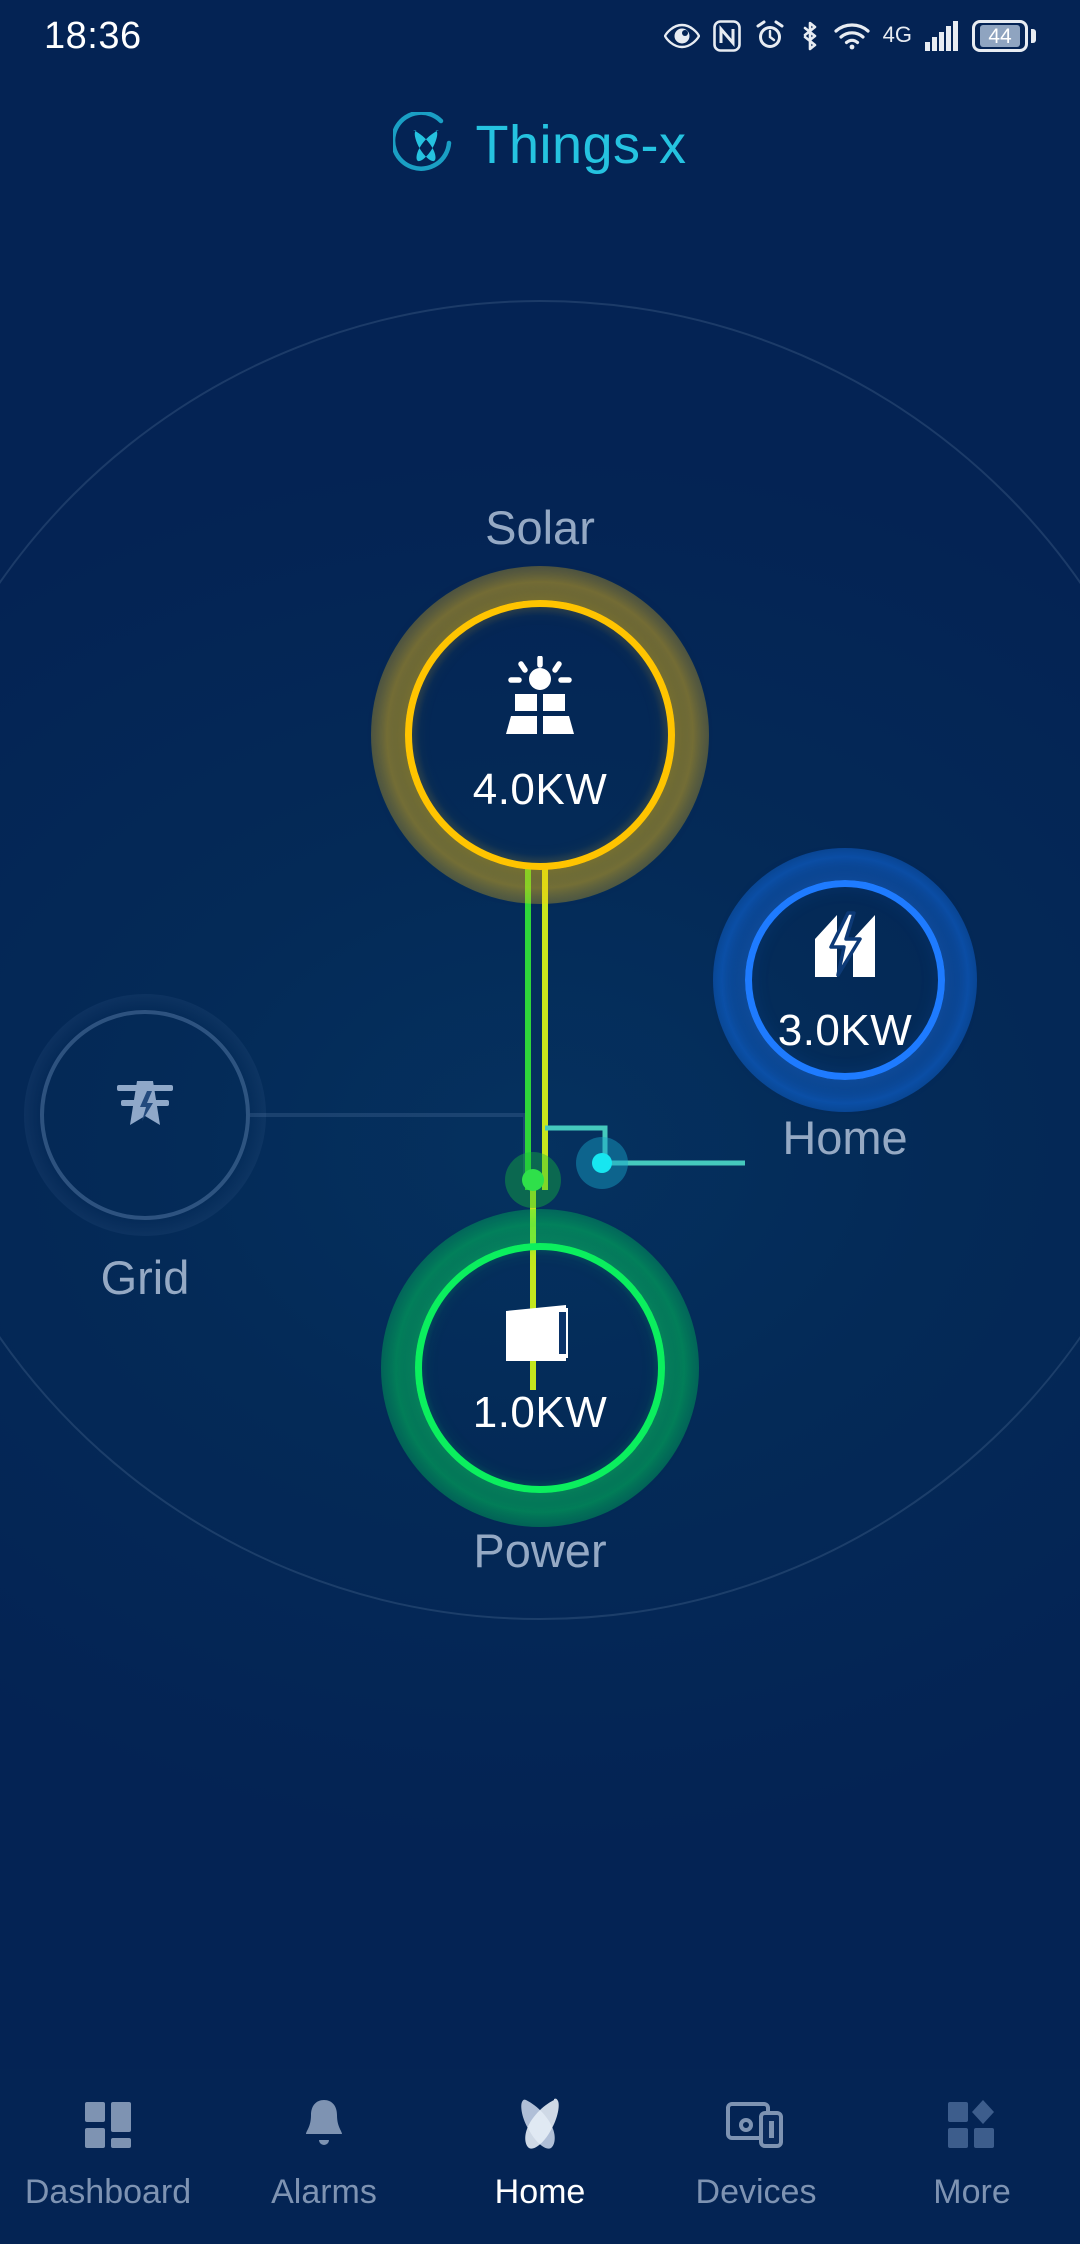 The image size is (1080, 2244). What do you see at coordinates (324, 2192) in the screenshot?
I see `nav-item-alarms-label: Alarms` at bounding box center [324, 2192].